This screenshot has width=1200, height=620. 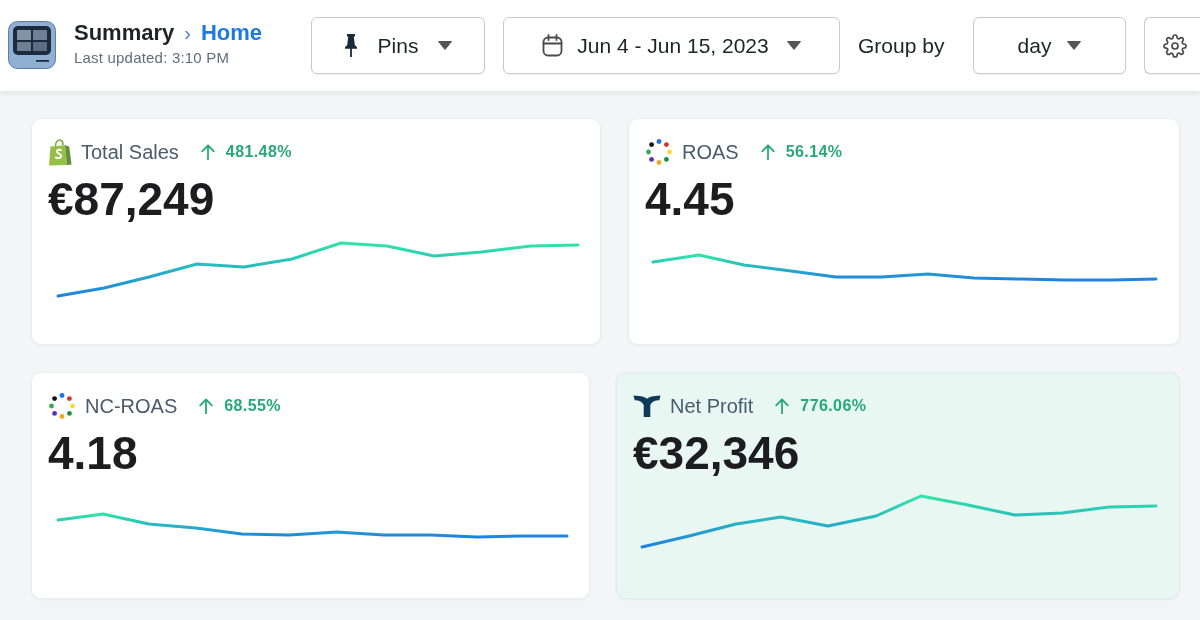 What do you see at coordinates (60, 152) in the screenshot?
I see `shopping-bag-icon` at bounding box center [60, 152].